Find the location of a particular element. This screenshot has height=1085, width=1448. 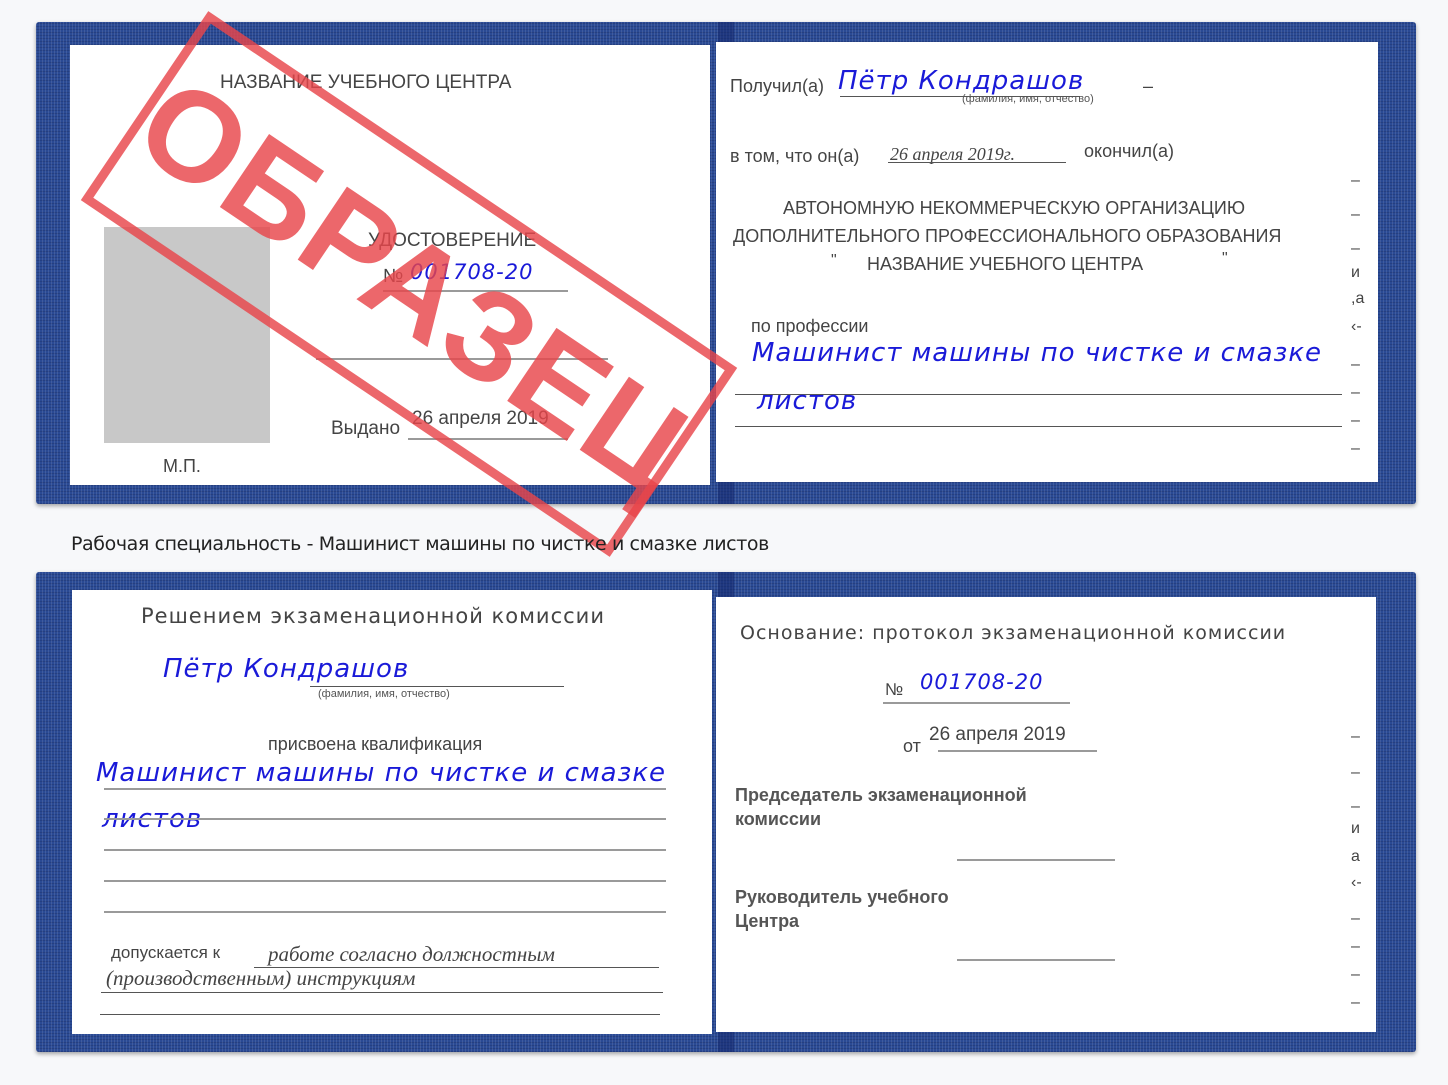

head-signature-line is located at coordinates (1036, 960).